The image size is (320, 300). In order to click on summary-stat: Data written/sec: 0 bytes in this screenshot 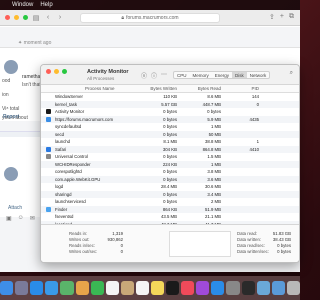, I will do `click(264, 252)`.